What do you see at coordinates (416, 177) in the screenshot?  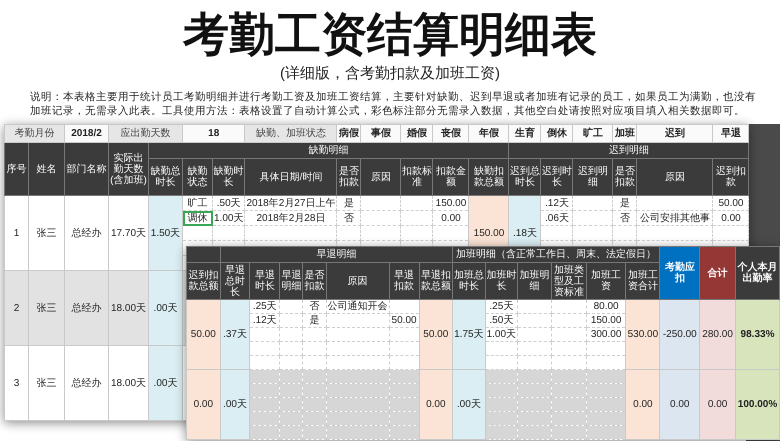 I see `column-header: 扣款标准` at bounding box center [416, 177].